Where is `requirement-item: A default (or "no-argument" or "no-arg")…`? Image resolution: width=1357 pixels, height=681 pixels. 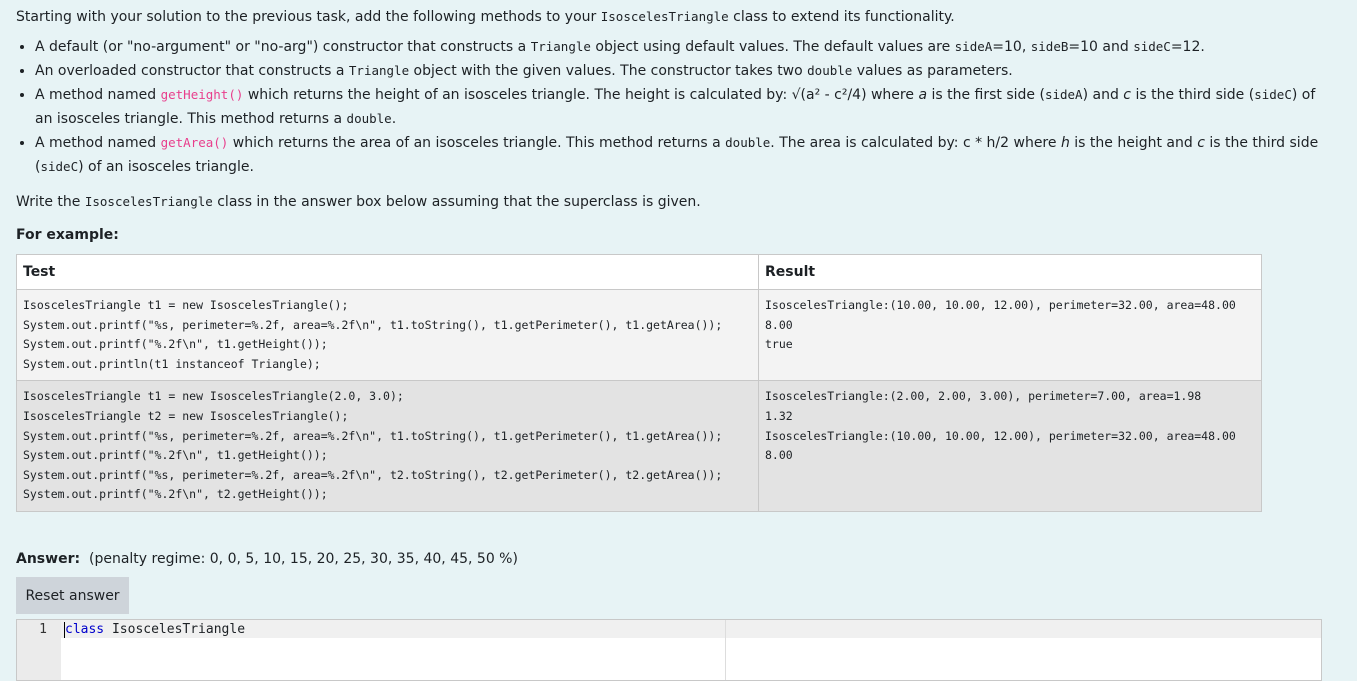 requirement-item: A default (or "no-argument" or "no-arg")… is located at coordinates (685, 47).